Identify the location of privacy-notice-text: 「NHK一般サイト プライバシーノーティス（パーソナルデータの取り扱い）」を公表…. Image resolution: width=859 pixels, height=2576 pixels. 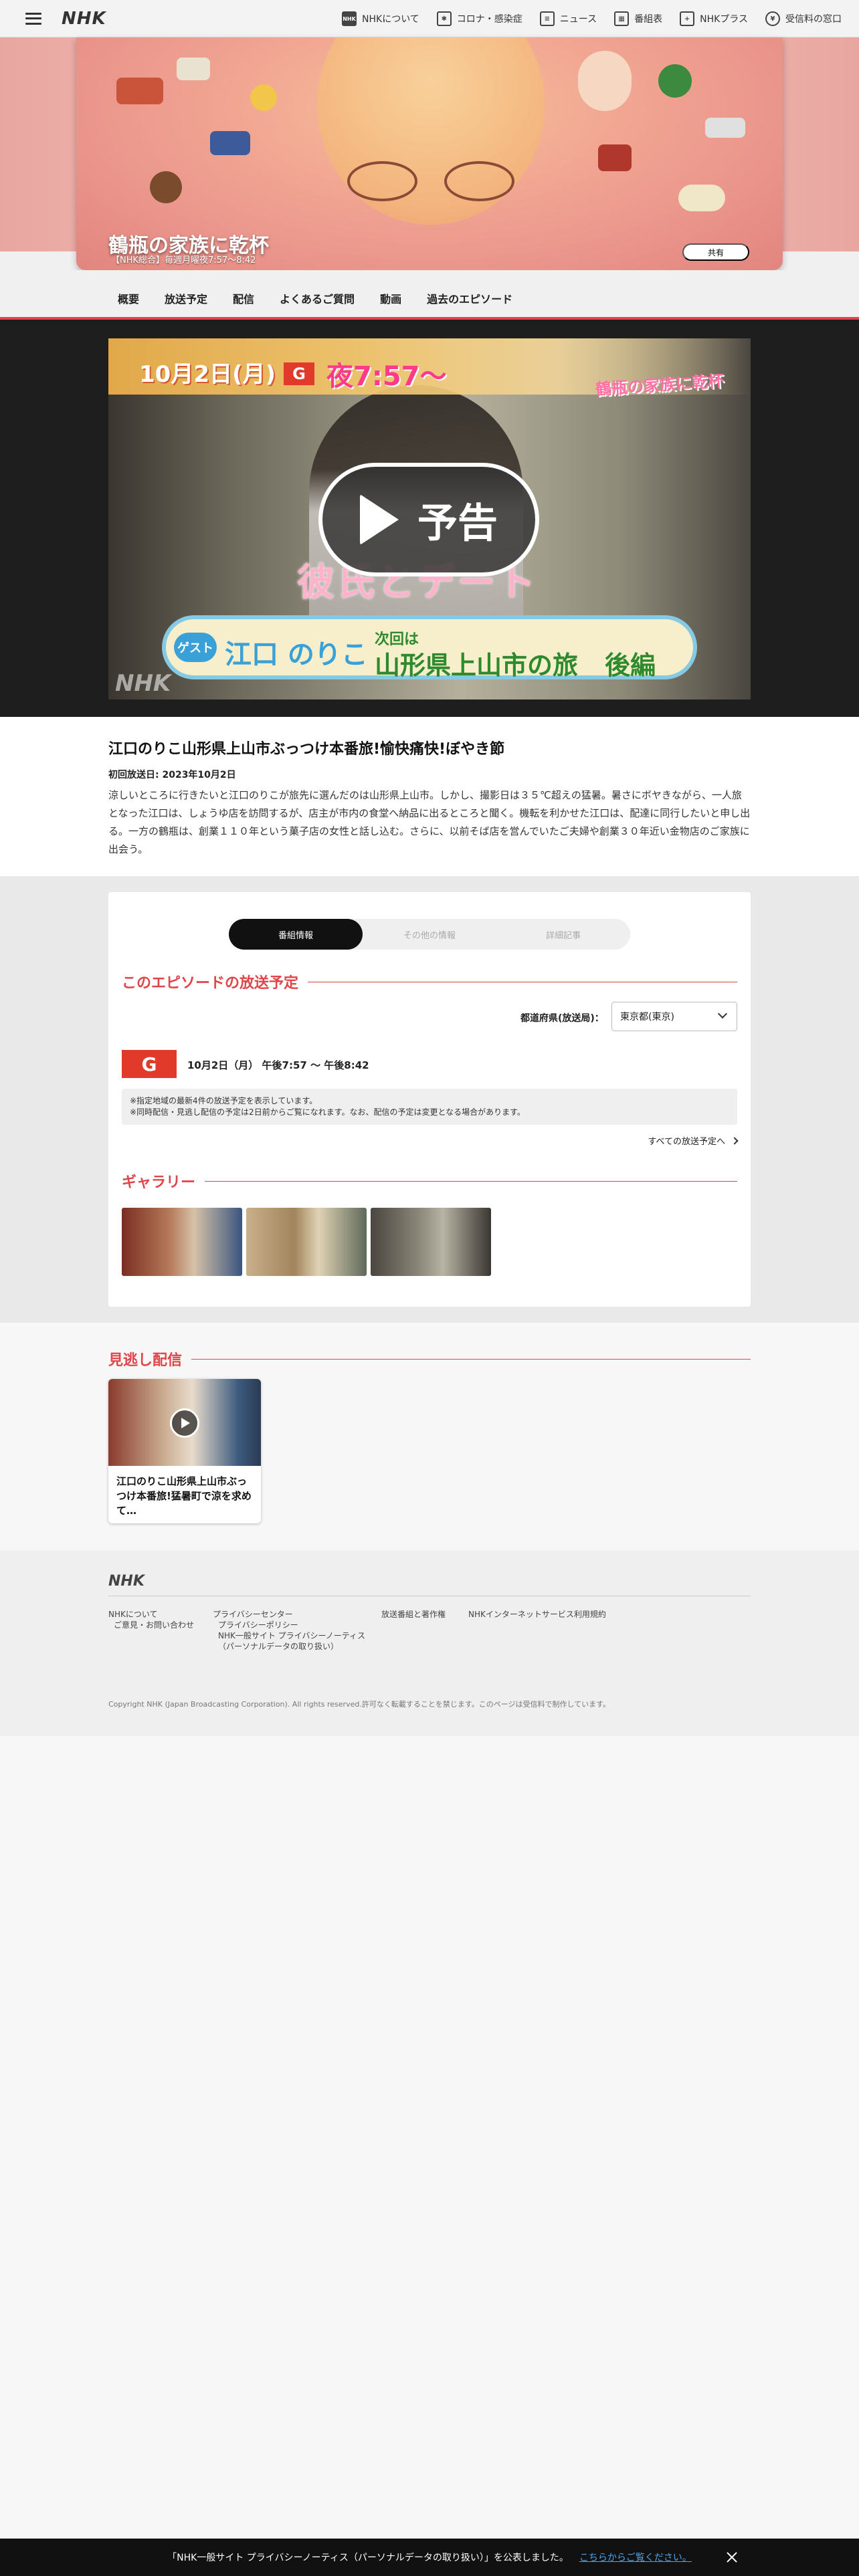
(368, 2558).